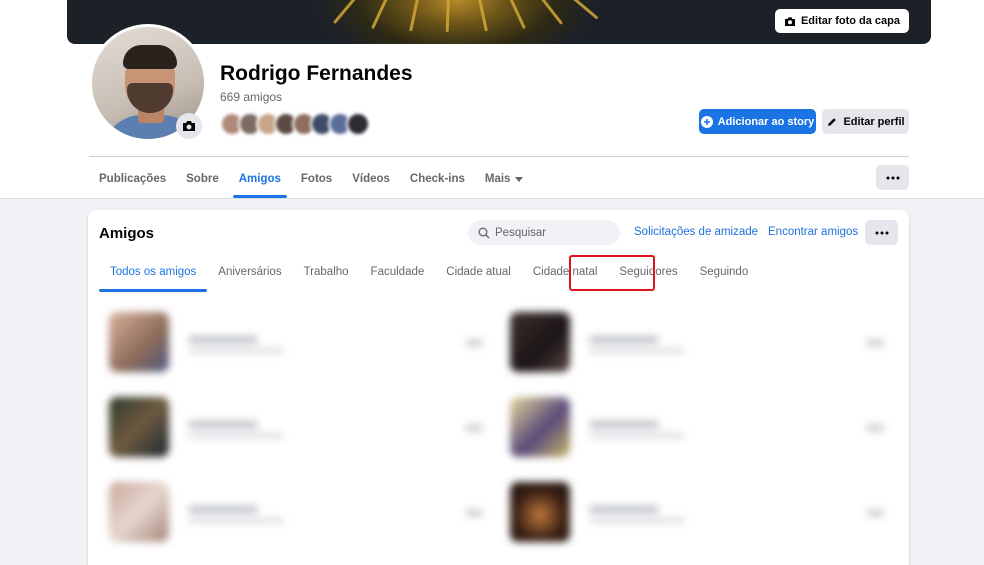 This screenshot has height=565, width=984. I want to click on friends-tab-faculdade: Faculdade, so click(398, 272).